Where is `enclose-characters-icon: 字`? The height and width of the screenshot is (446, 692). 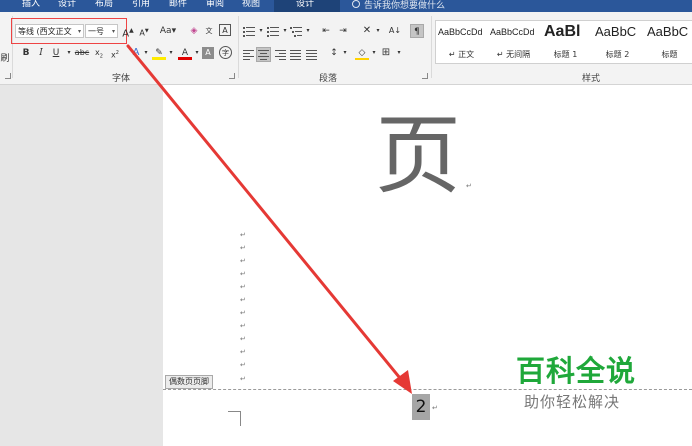
enclose-characters-icon: 字 is located at coordinates (225, 52).